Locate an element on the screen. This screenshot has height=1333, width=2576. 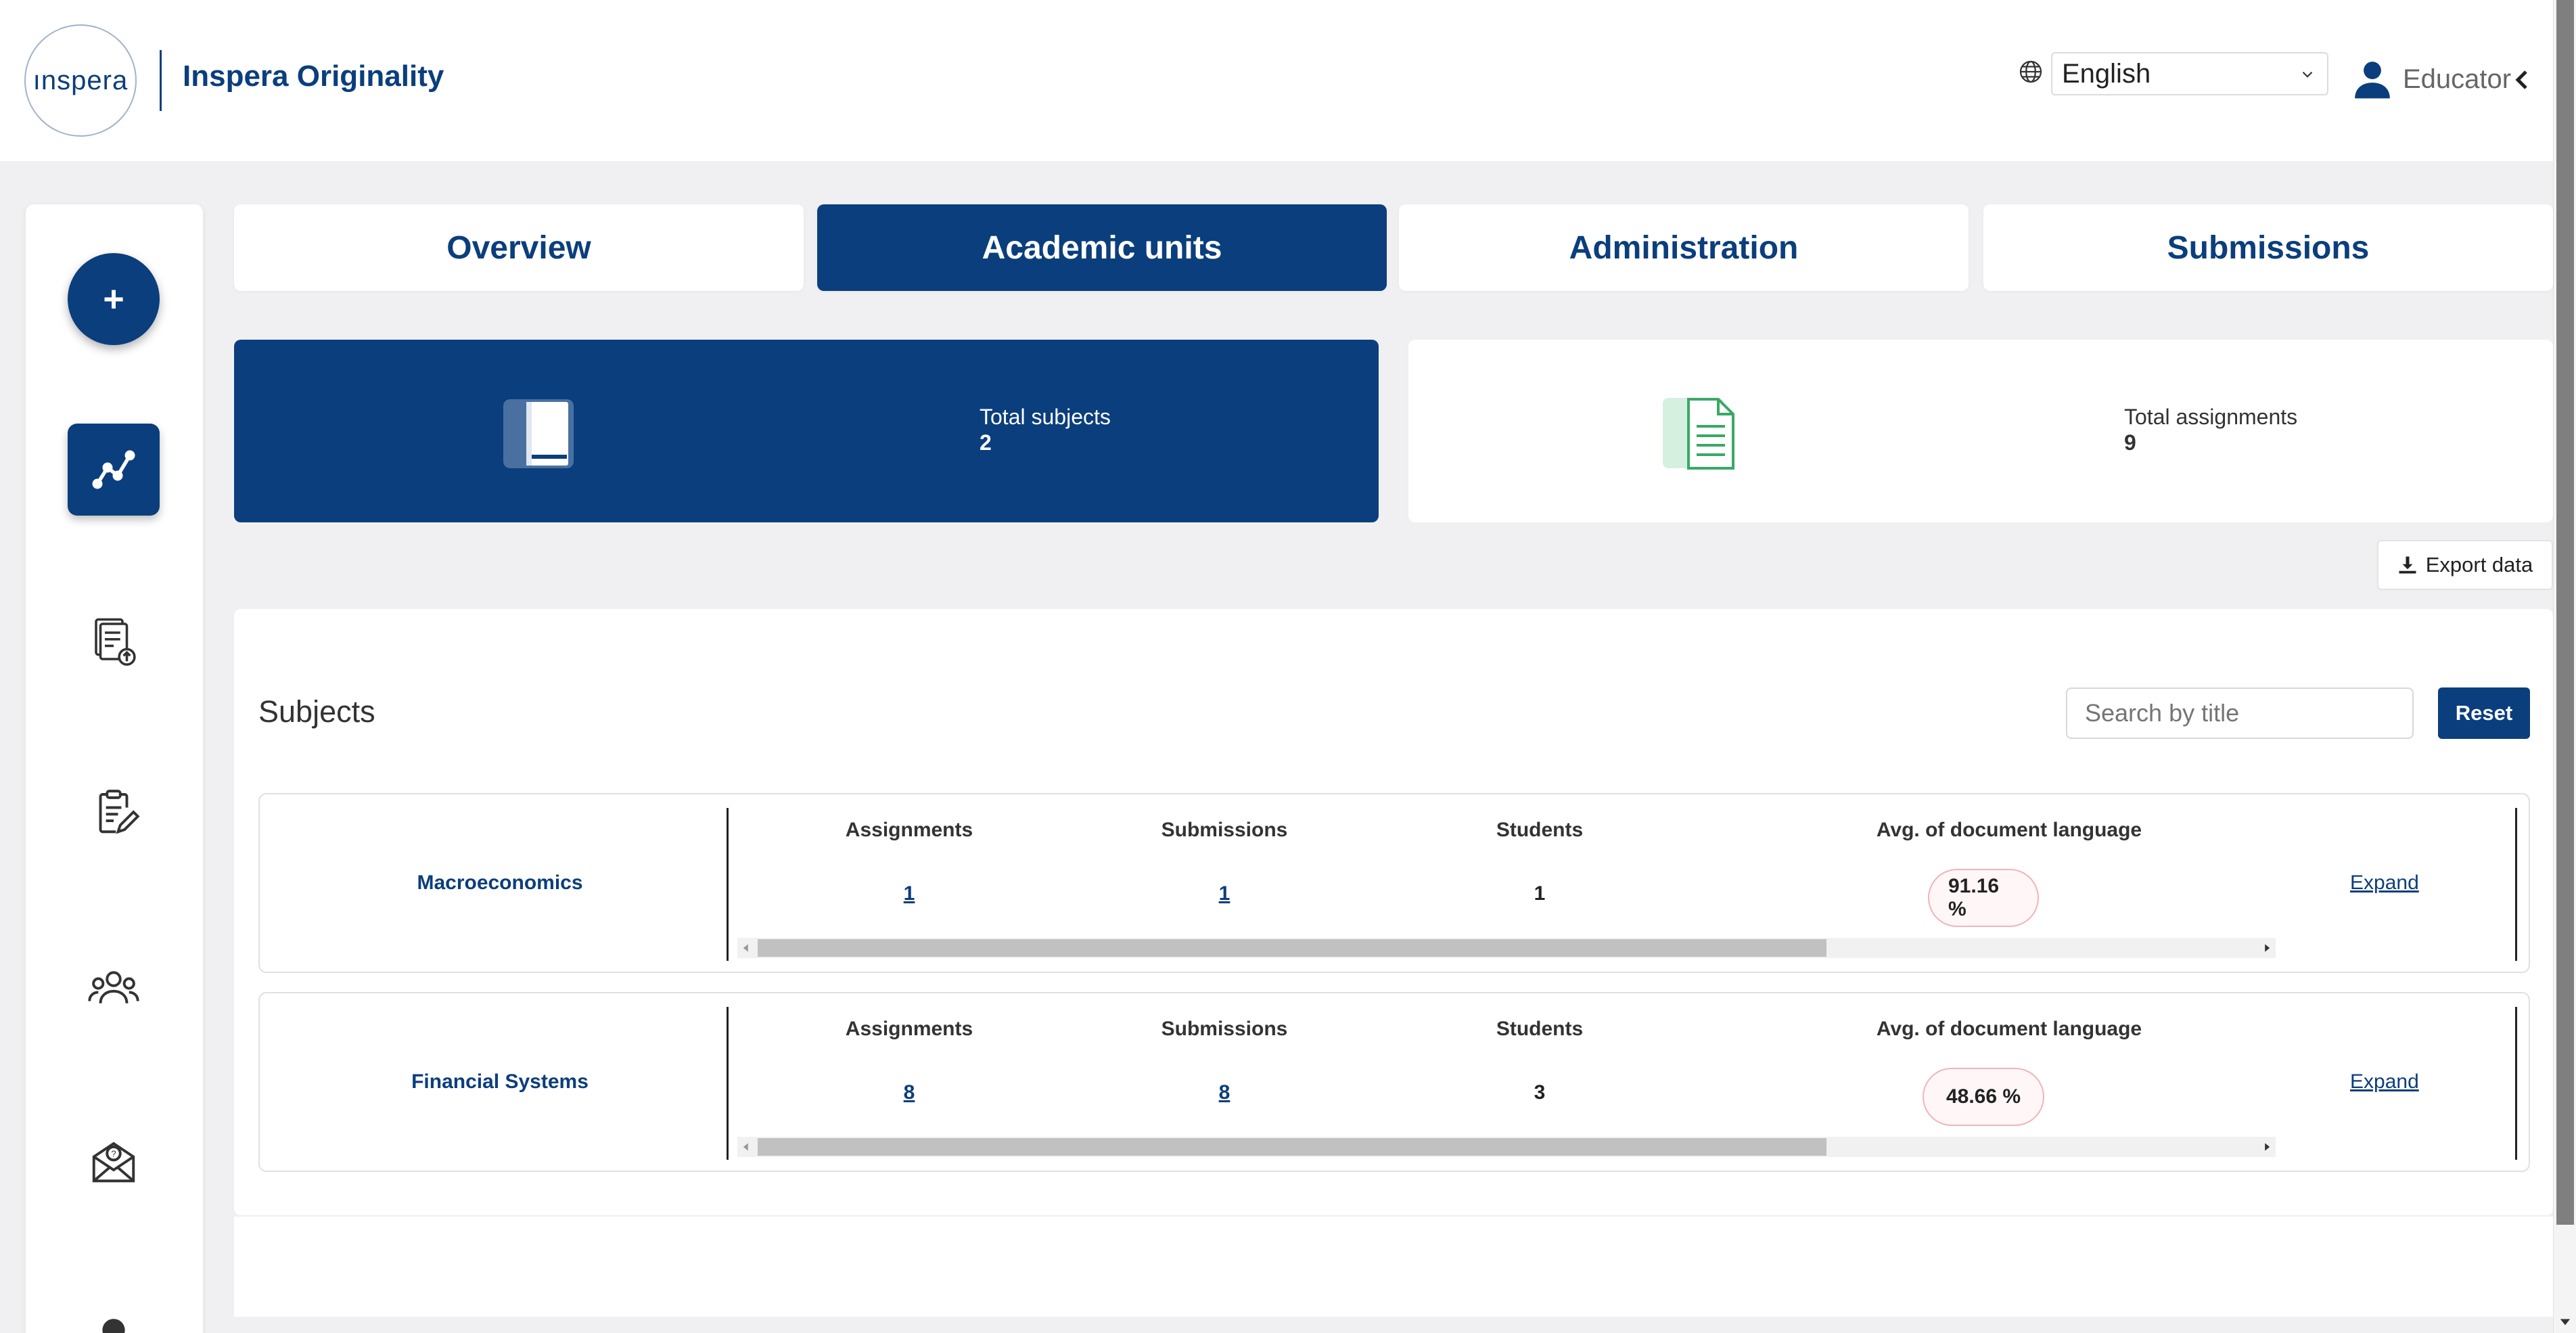
subject-name-link: Macroeconomics is located at coordinates (500, 883).